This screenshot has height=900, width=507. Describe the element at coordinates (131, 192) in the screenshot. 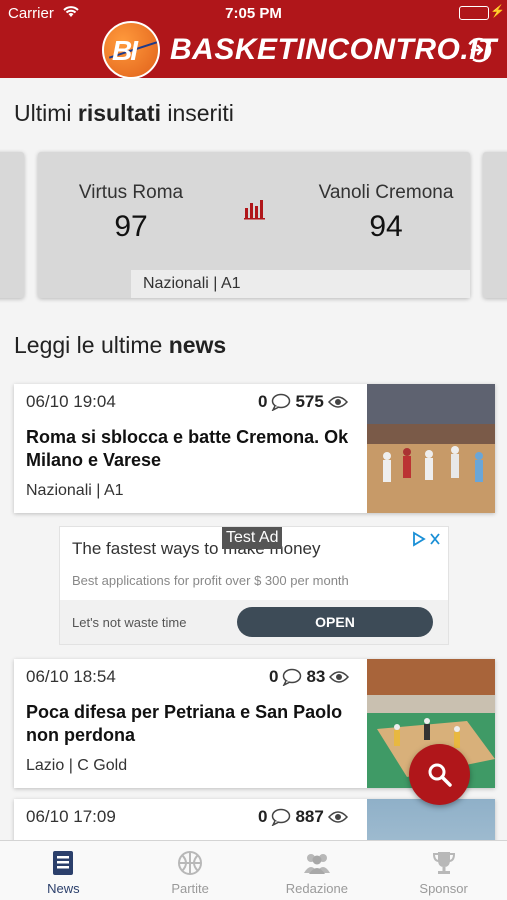

I see `home-team-name: Virtus Roma` at that location.